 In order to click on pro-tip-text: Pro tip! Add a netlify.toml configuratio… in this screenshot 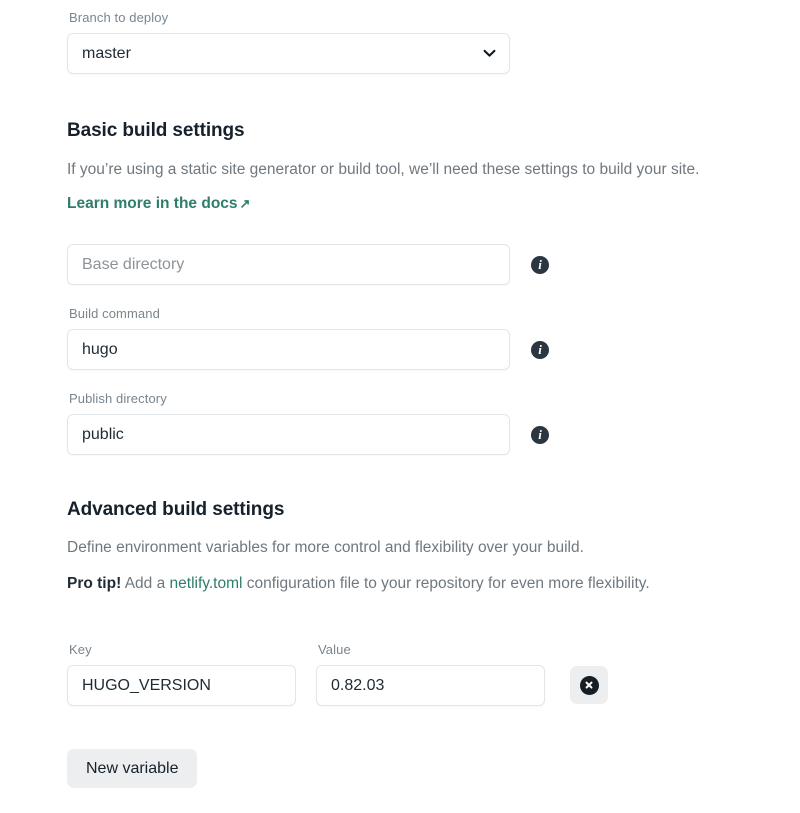, I will do `click(433, 584)`.